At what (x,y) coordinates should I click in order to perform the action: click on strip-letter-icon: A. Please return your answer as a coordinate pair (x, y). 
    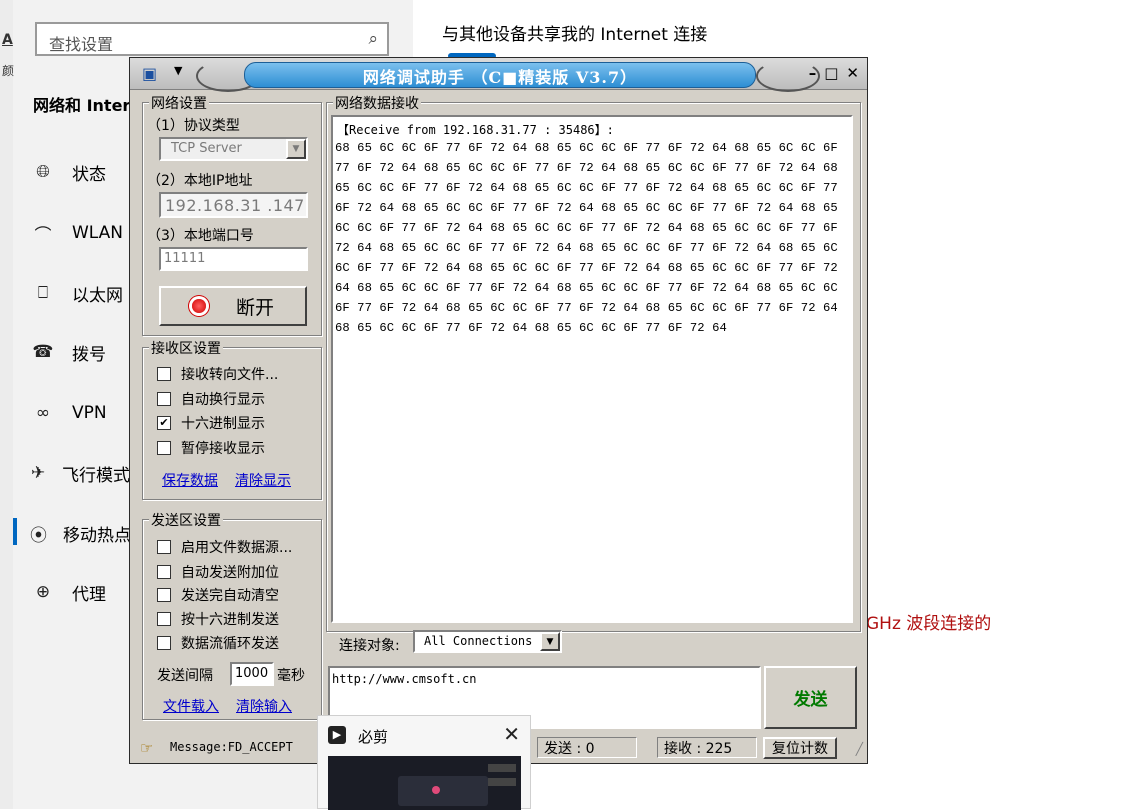
    Looking at the image, I should click on (7, 40).